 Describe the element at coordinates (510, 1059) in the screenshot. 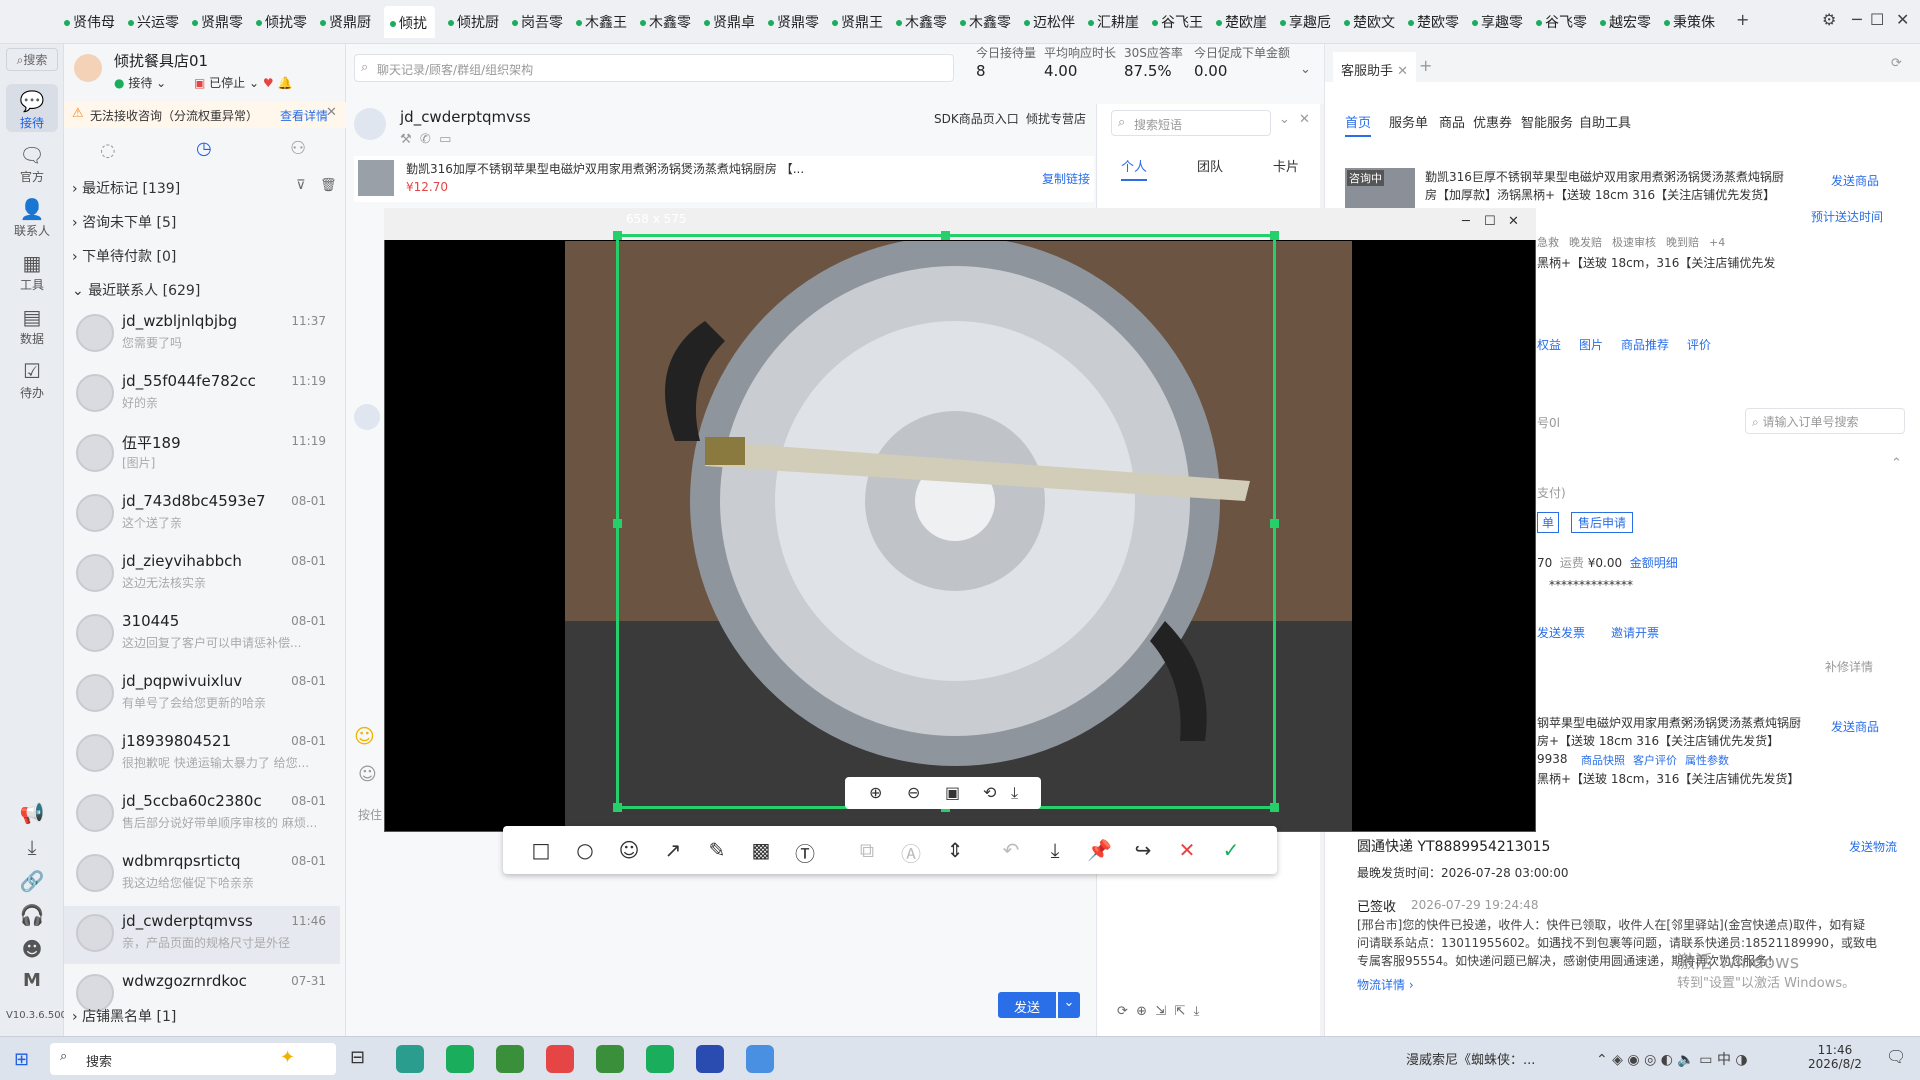

I see `app-star-icon` at that location.